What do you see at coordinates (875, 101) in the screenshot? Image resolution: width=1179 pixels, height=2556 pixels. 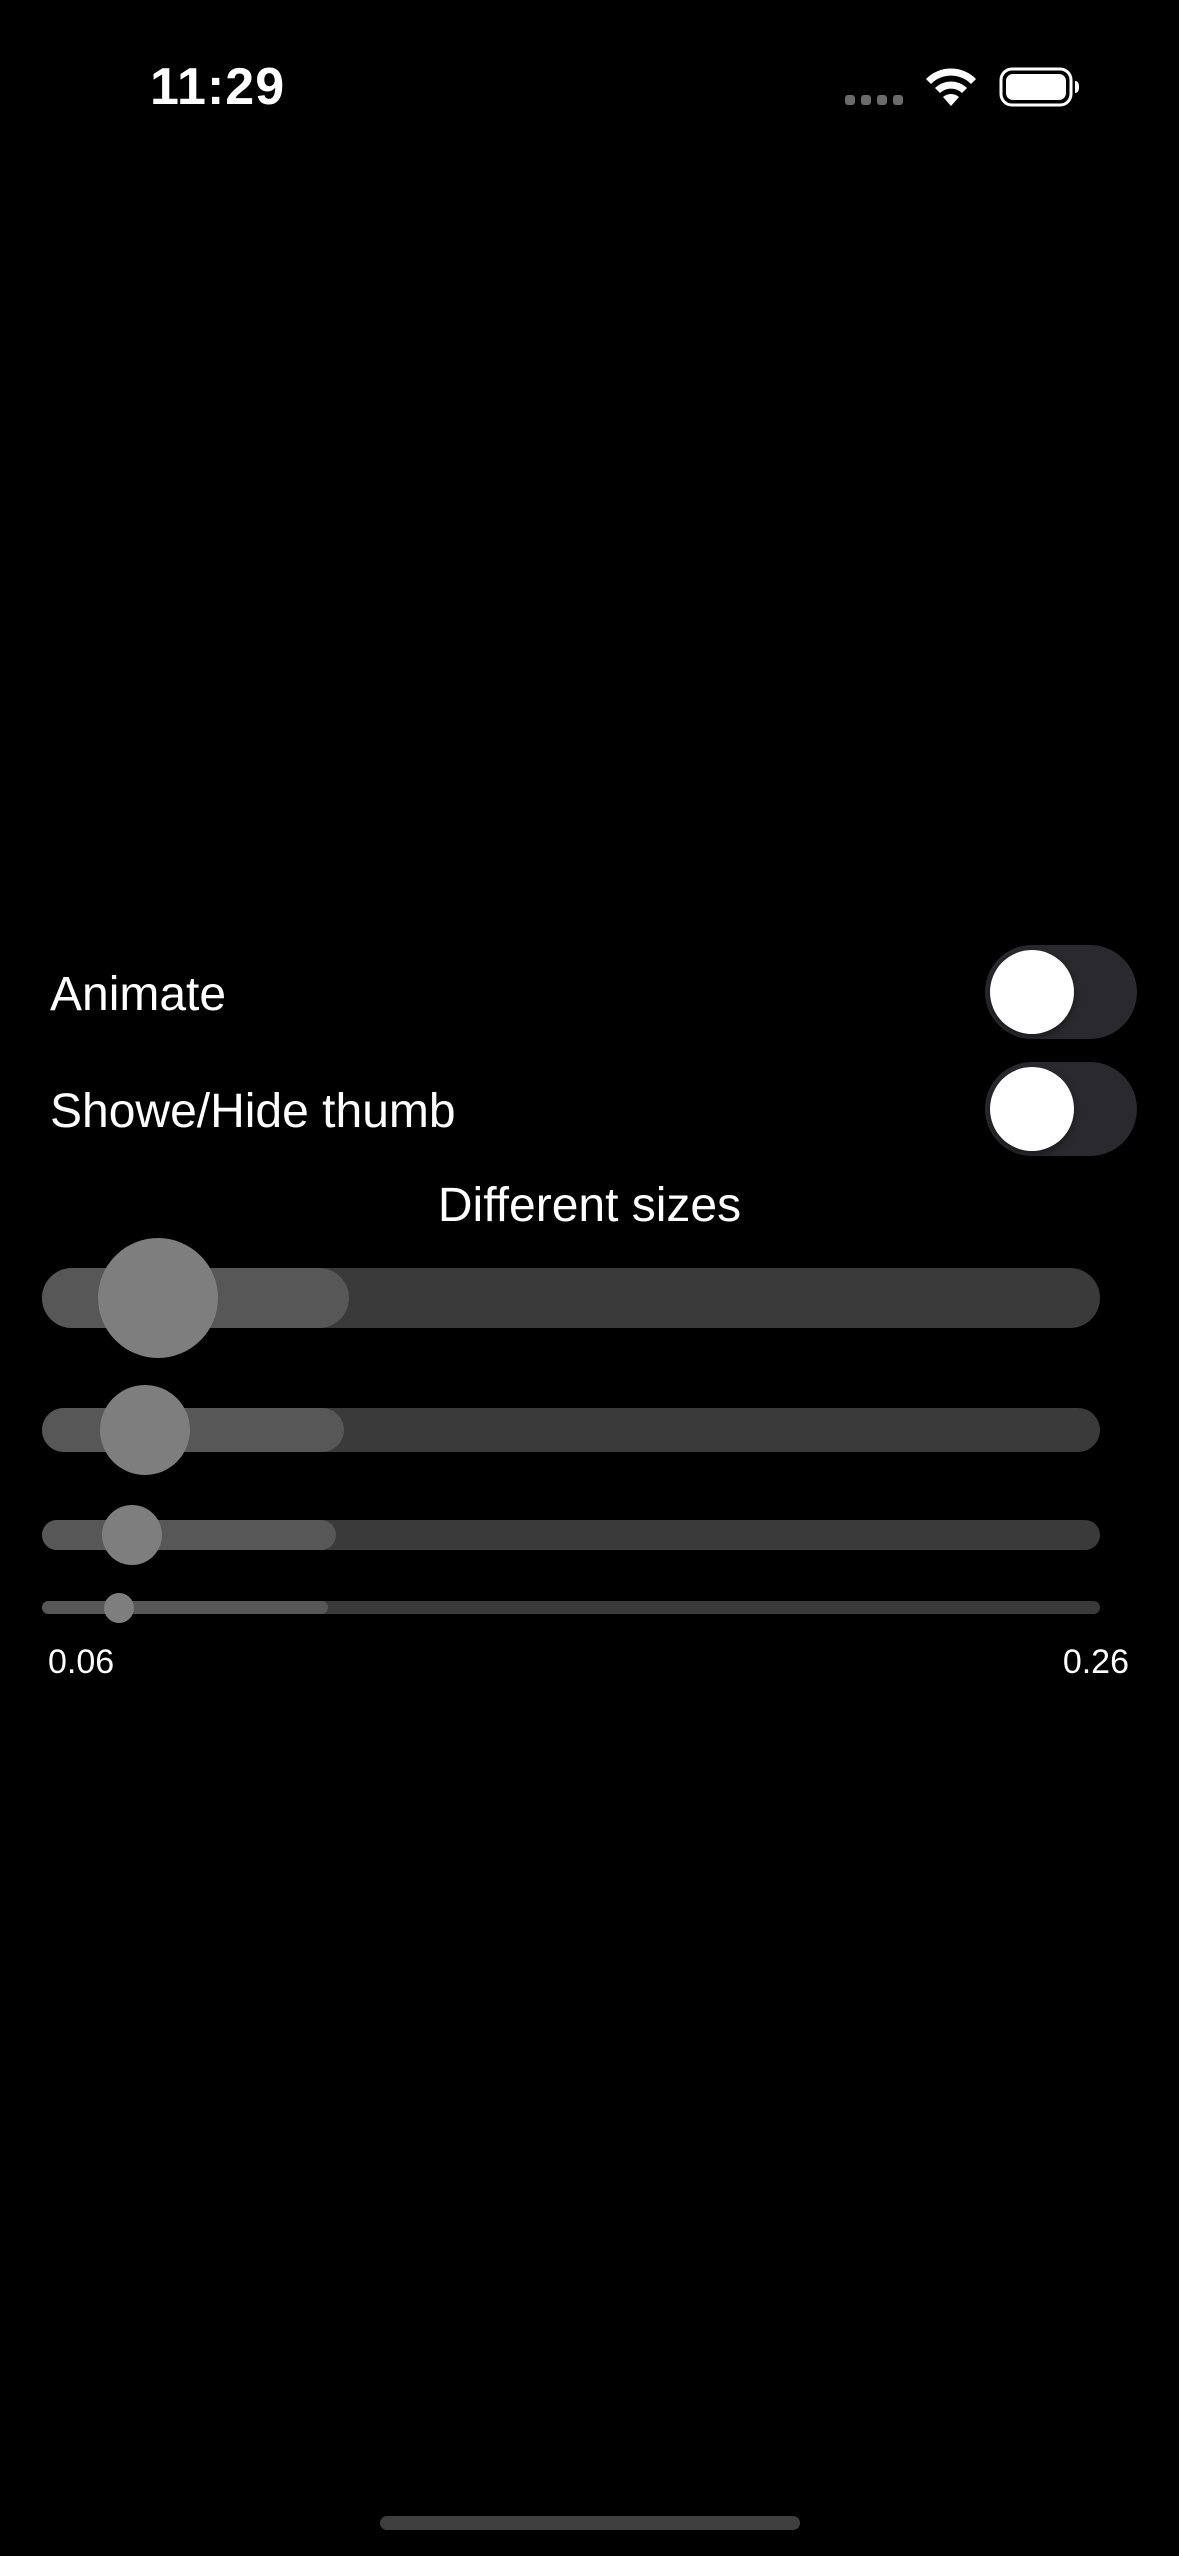 I see `cellular-signal-icon` at bounding box center [875, 101].